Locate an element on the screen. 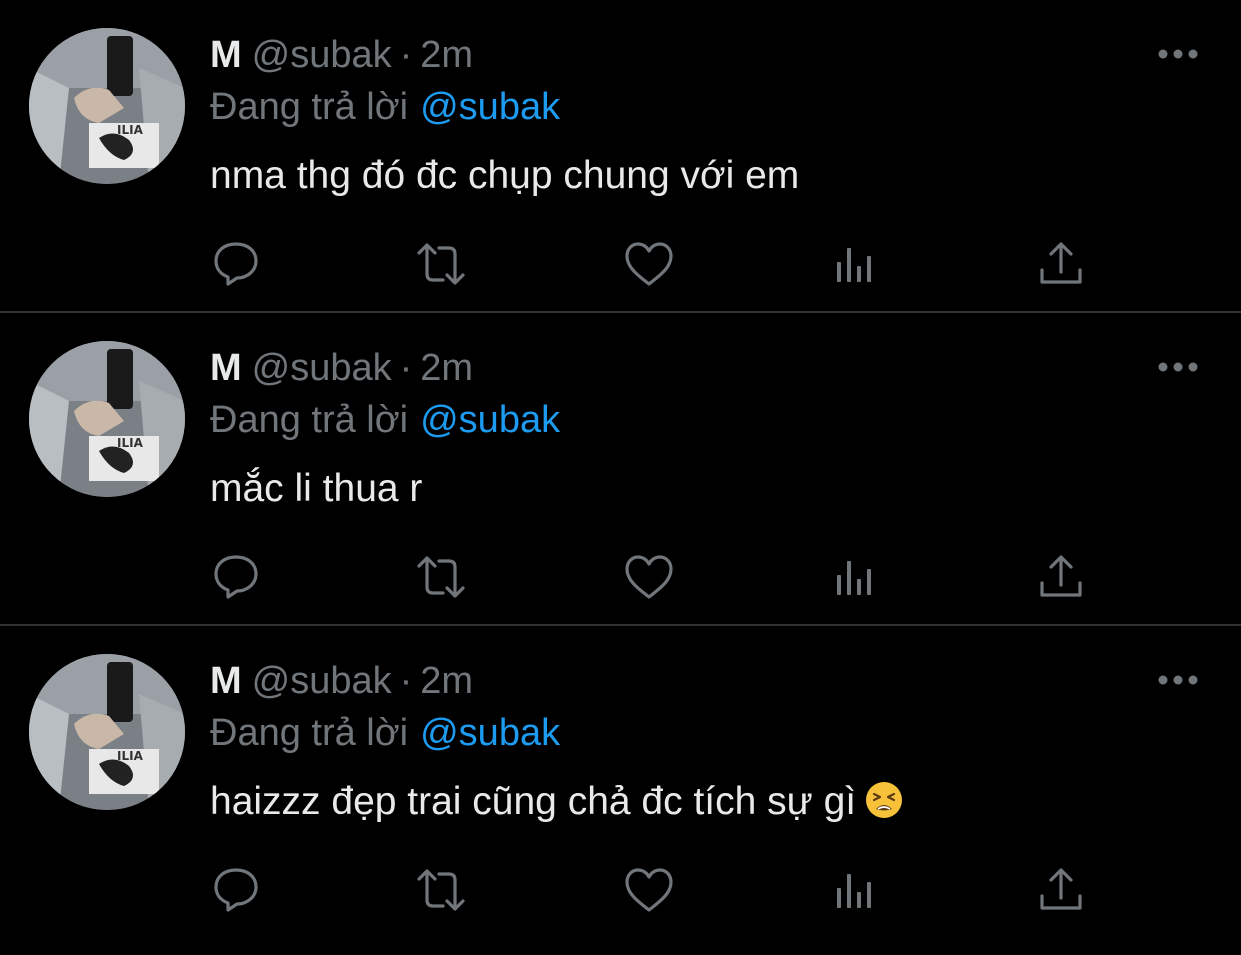  tired-face-emoji is located at coordinates (884, 800).